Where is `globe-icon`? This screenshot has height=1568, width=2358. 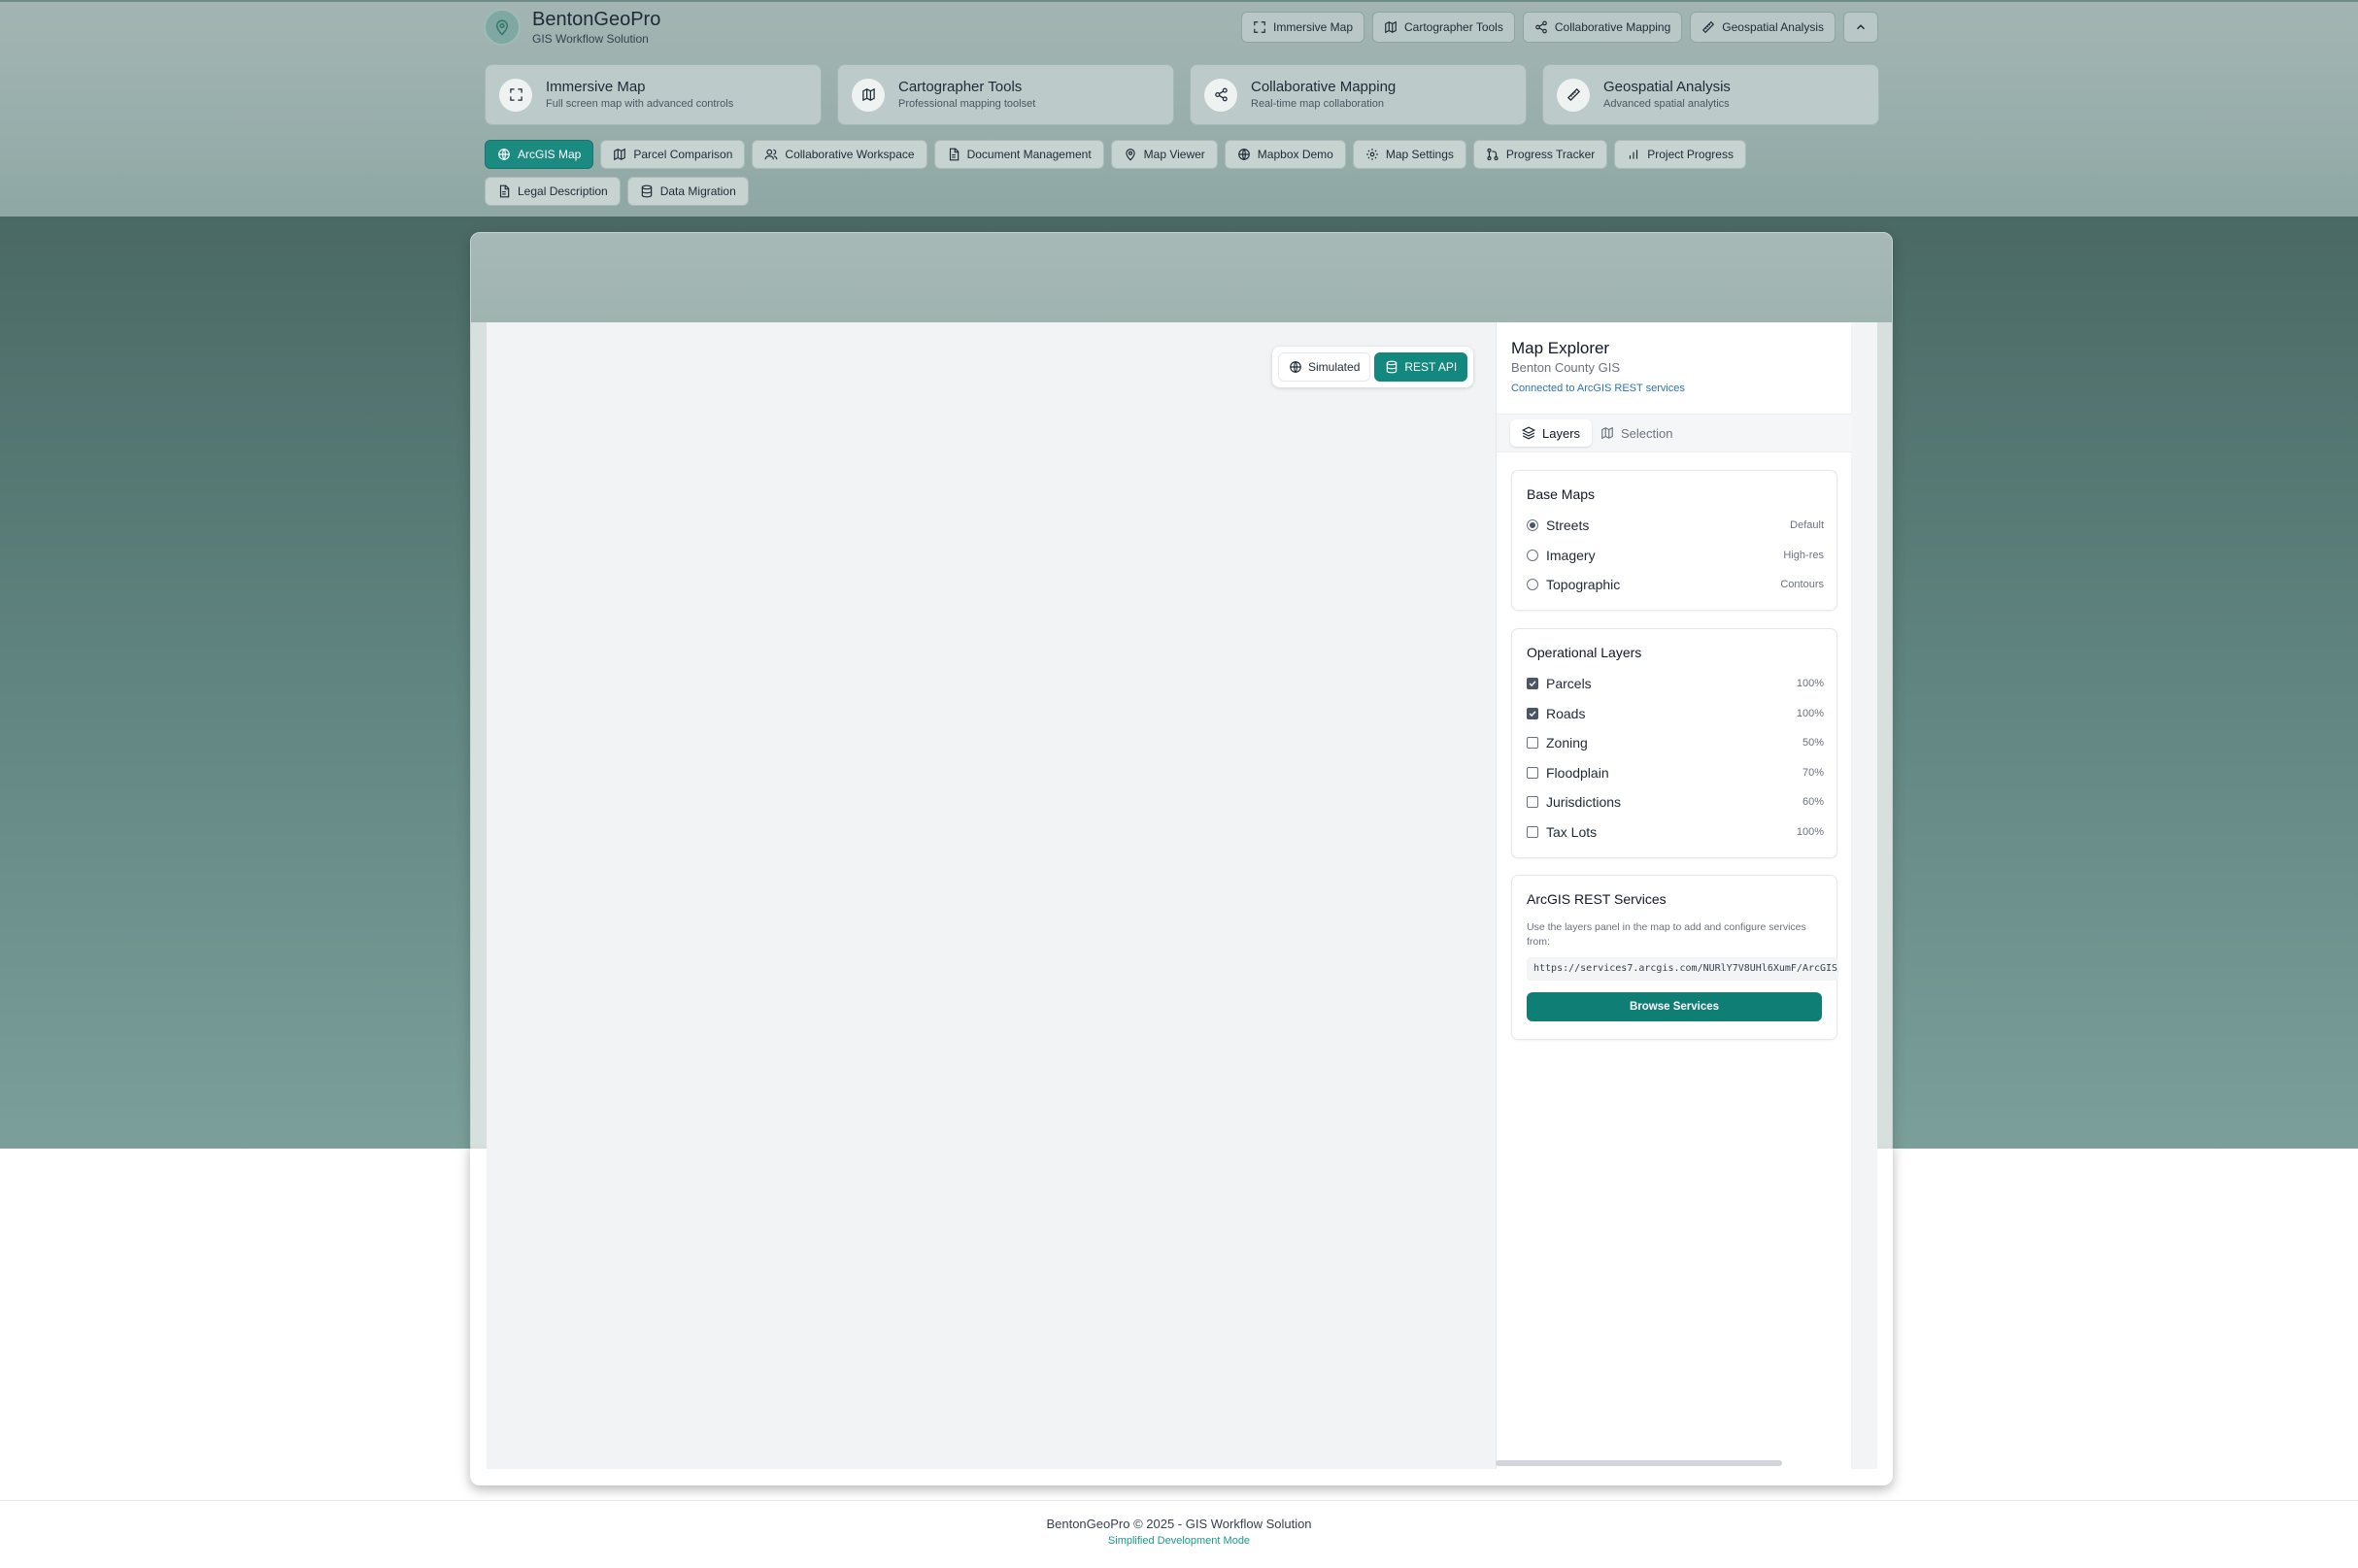 globe-icon is located at coordinates (1243, 154).